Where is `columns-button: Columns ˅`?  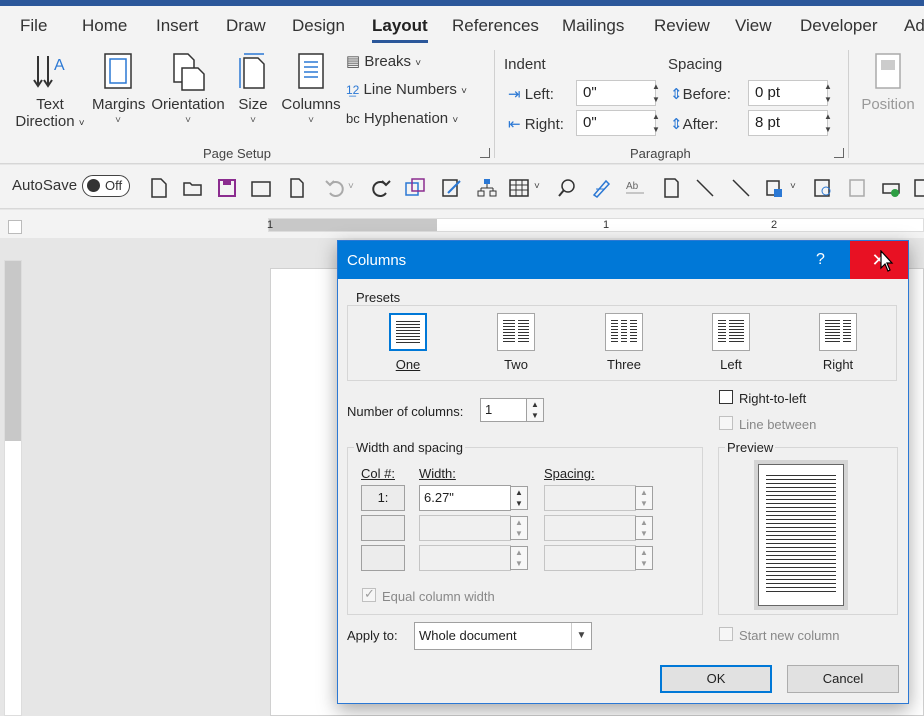
columns-button: Columns ˅ is located at coordinates (311, 89).